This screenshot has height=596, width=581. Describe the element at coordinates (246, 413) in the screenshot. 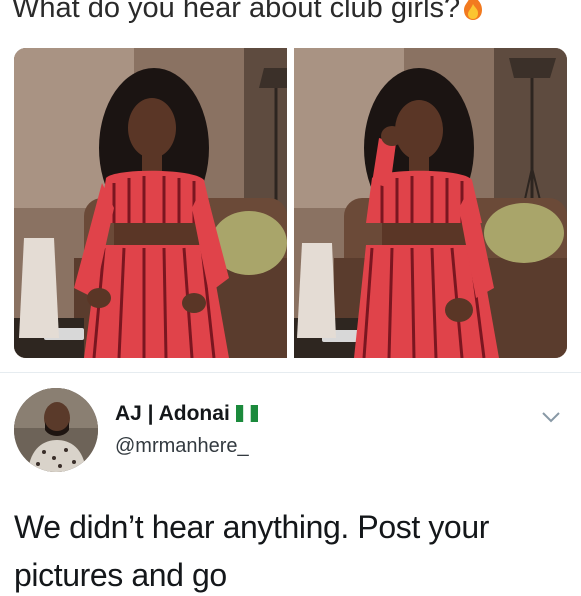

I see `nigeria-flag-icon` at that location.